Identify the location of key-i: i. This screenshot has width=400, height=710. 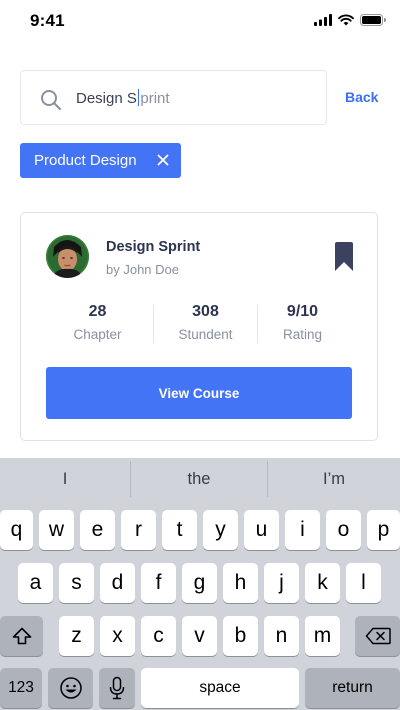
(302, 530).